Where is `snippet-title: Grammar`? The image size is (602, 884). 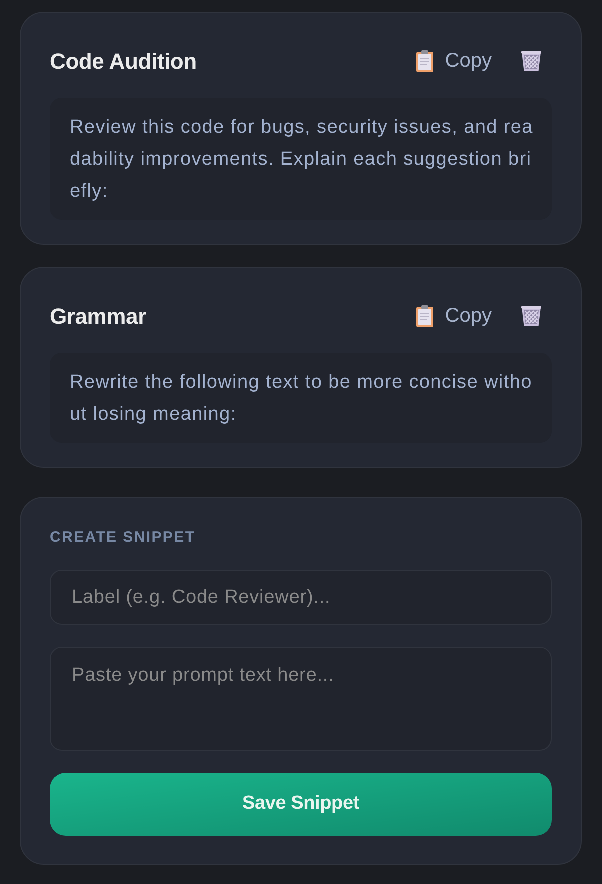
snippet-title: Grammar is located at coordinates (99, 316).